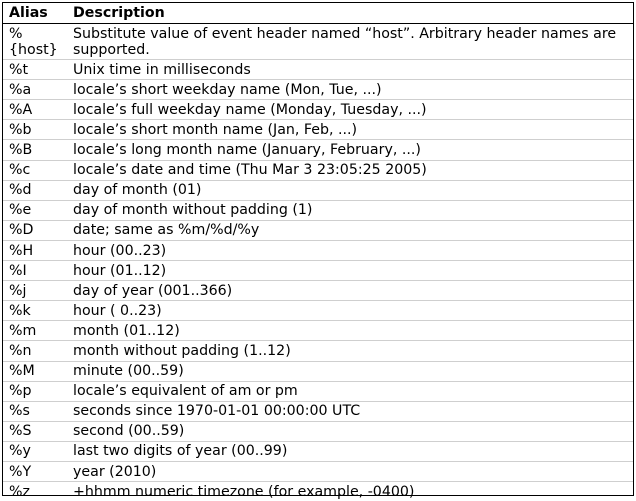 This screenshot has height=501, width=636. Describe the element at coordinates (350, 391) in the screenshot. I see `description-cell: locale’s equivalent of am or pm` at that location.